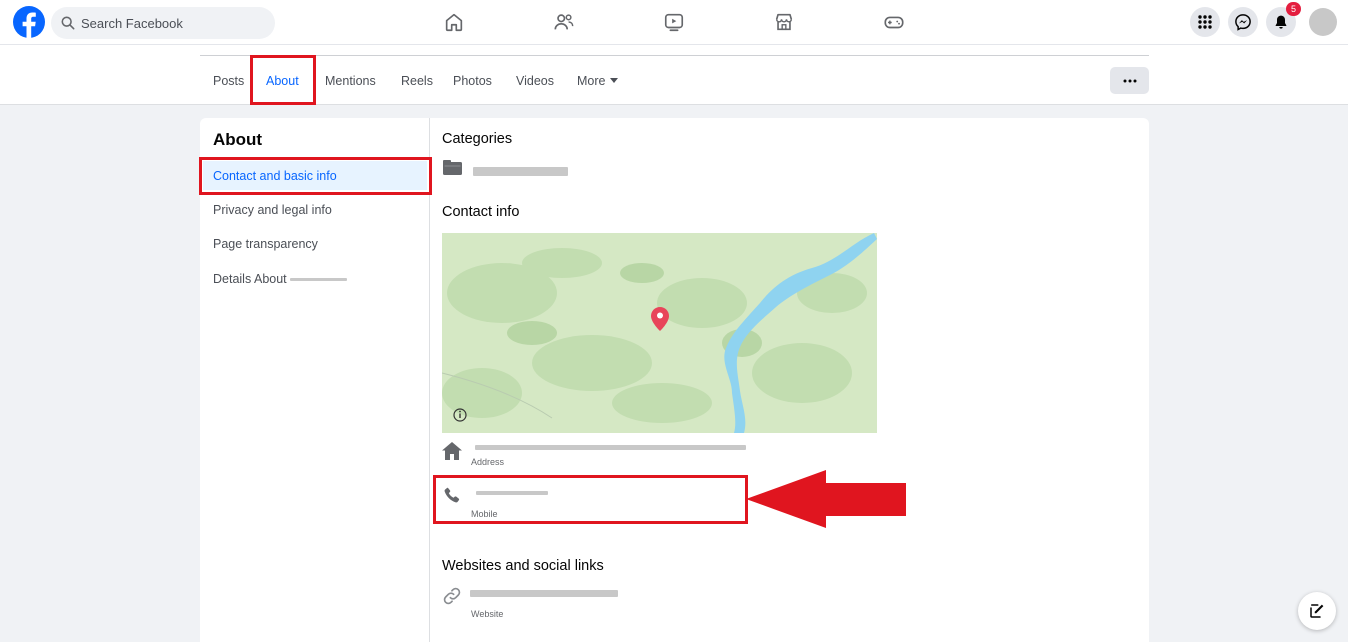 The width and height of the screenshot is (1348, 642). I want to click on menu-grid-icon, so click(1205, 22).